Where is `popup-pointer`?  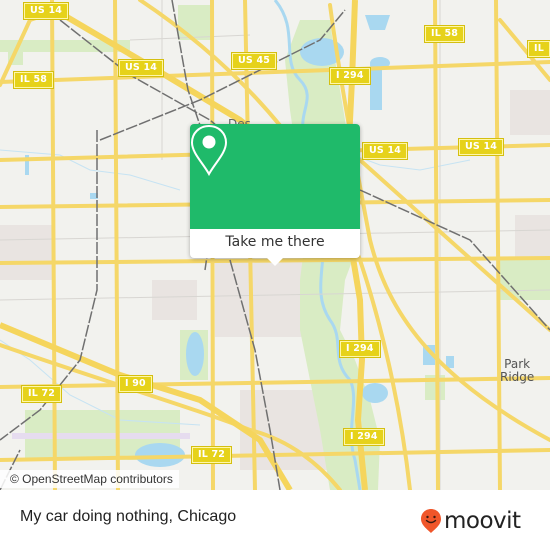 popup-pointer is located at coordinates (275, 262).